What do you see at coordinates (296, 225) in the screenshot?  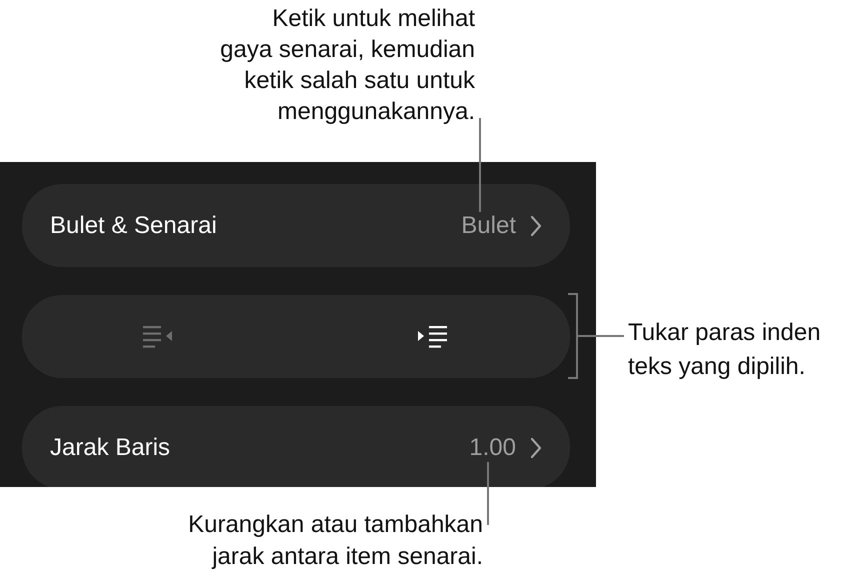 I see `disclosure-row: Bulet & Senarai Bulet` at bounding box center [296, 225].